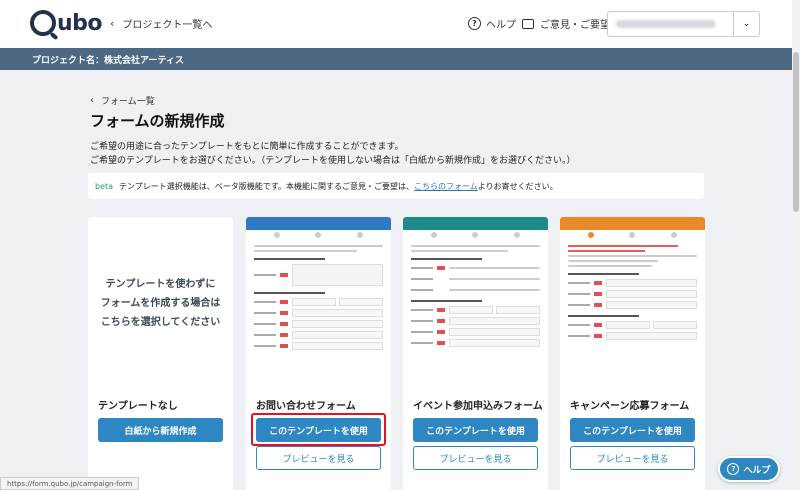 This screenshot has width=800, height=490. What do you see at coordinates (43, 23) in the screenshot?
I see `logo-q-mark` at bounding box center [43, 23].